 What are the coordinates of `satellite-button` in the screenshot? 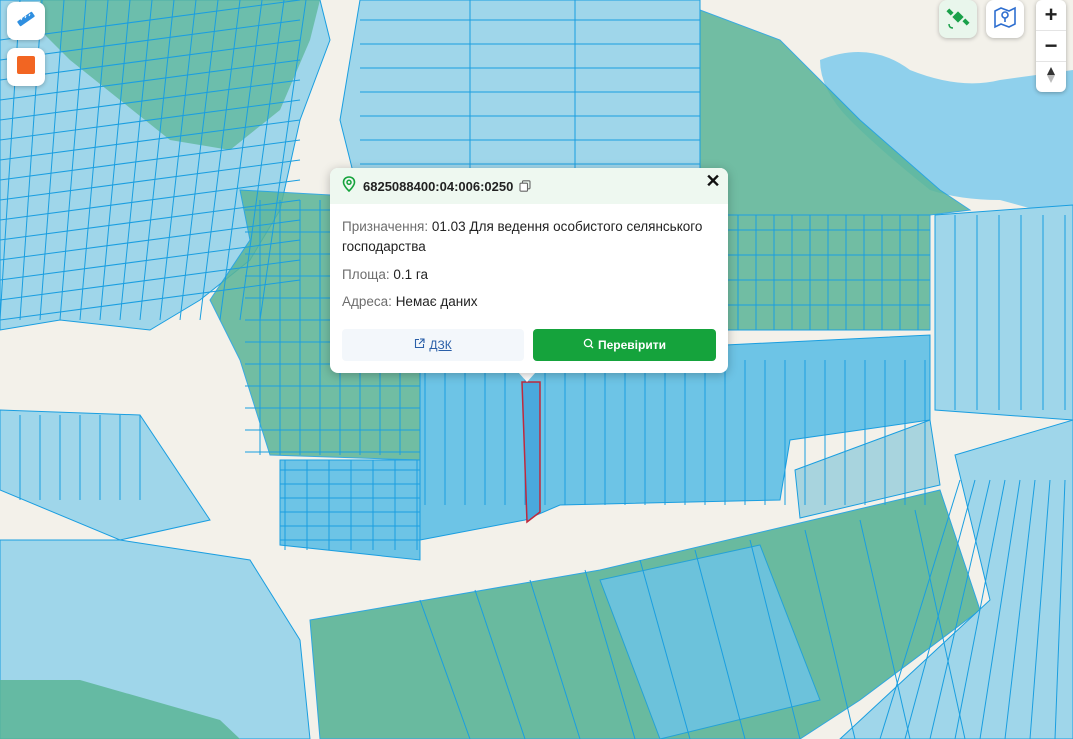 It's located at (958, 19).